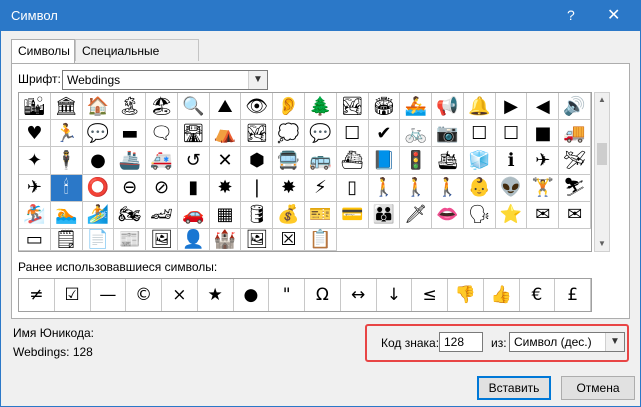 This screenshot has height=407, width=641. I want to click on symbol-cell: 🏎, so click(162, 215).